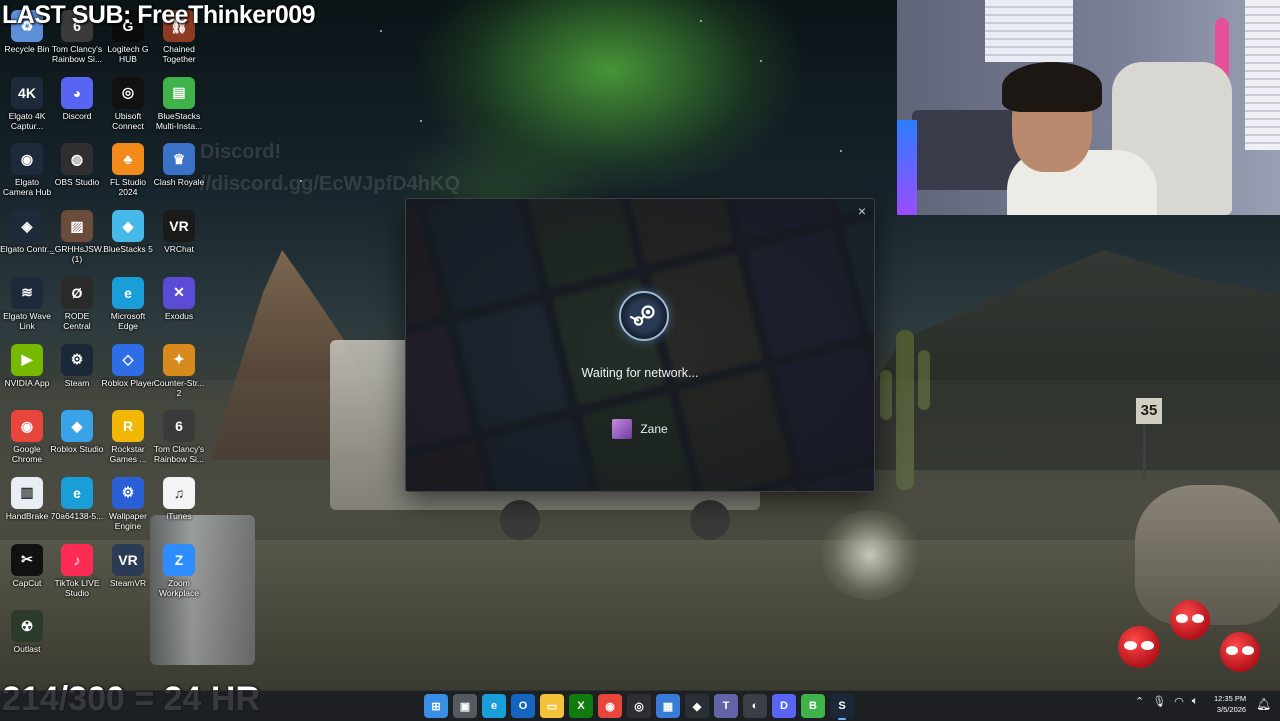  I want to click on desktop-icon: ✕ Exodus, so click(179, 298).